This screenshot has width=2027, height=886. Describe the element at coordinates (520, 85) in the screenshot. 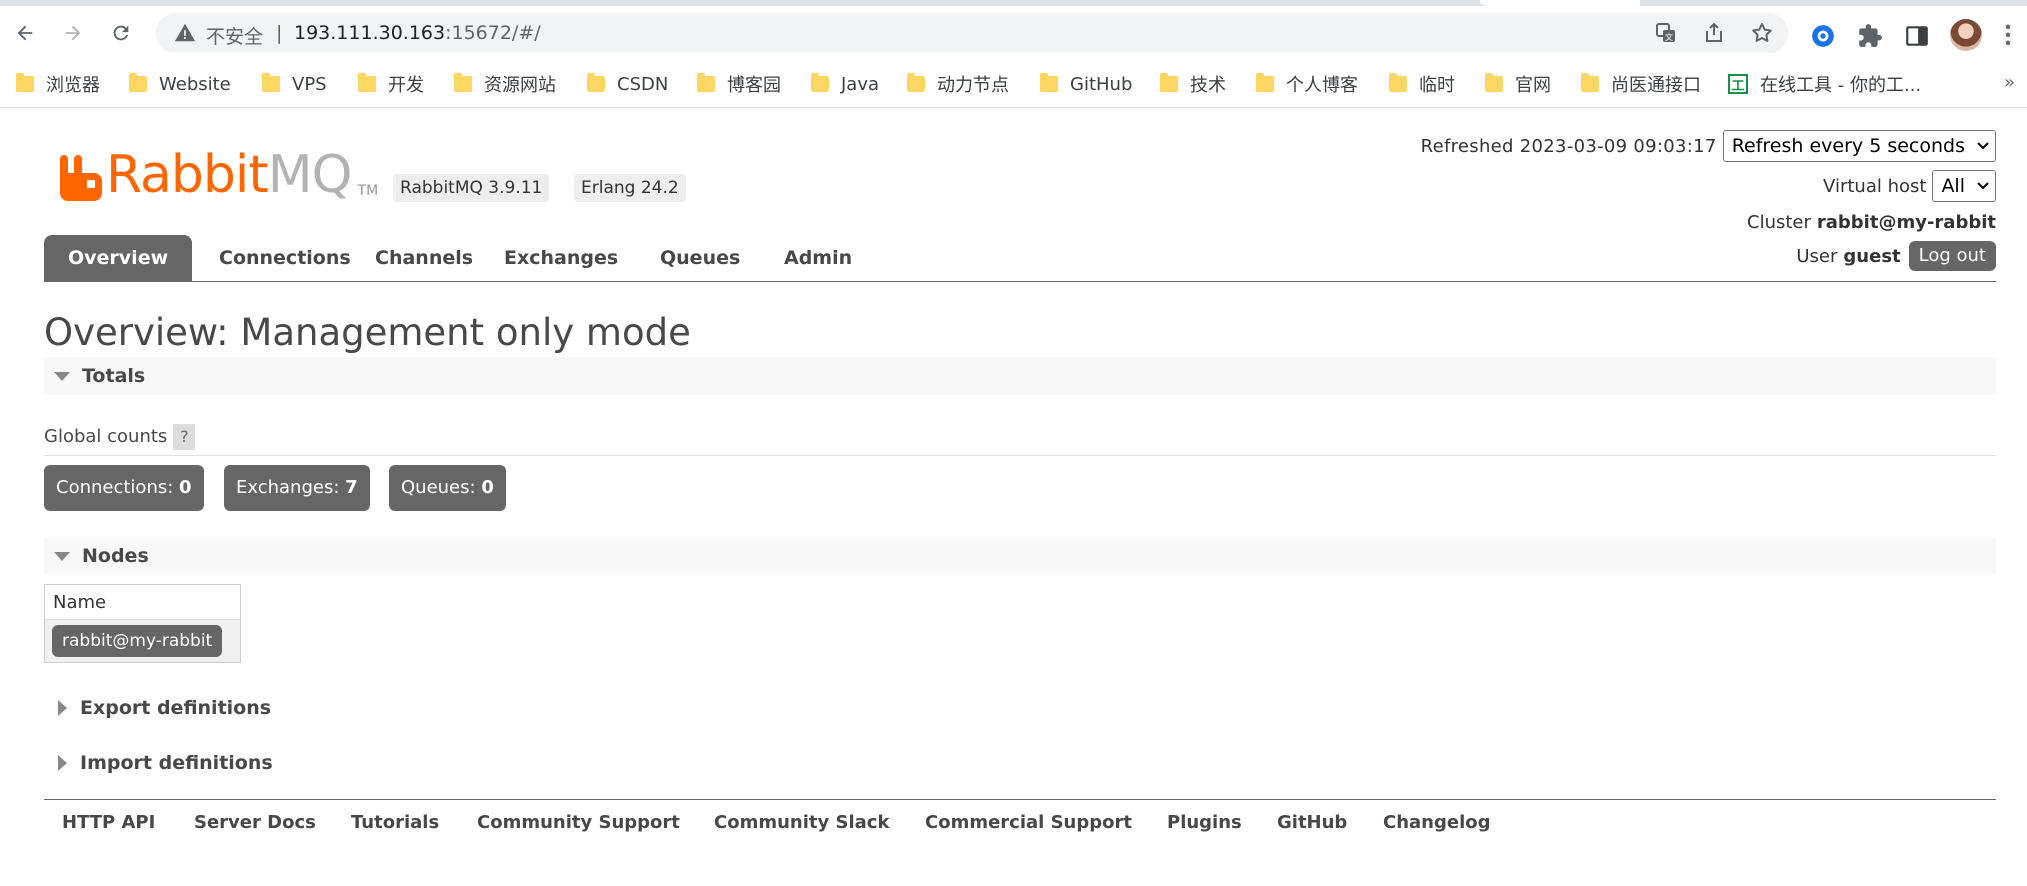

I see `bookmark-label: 资源网站` at that location.